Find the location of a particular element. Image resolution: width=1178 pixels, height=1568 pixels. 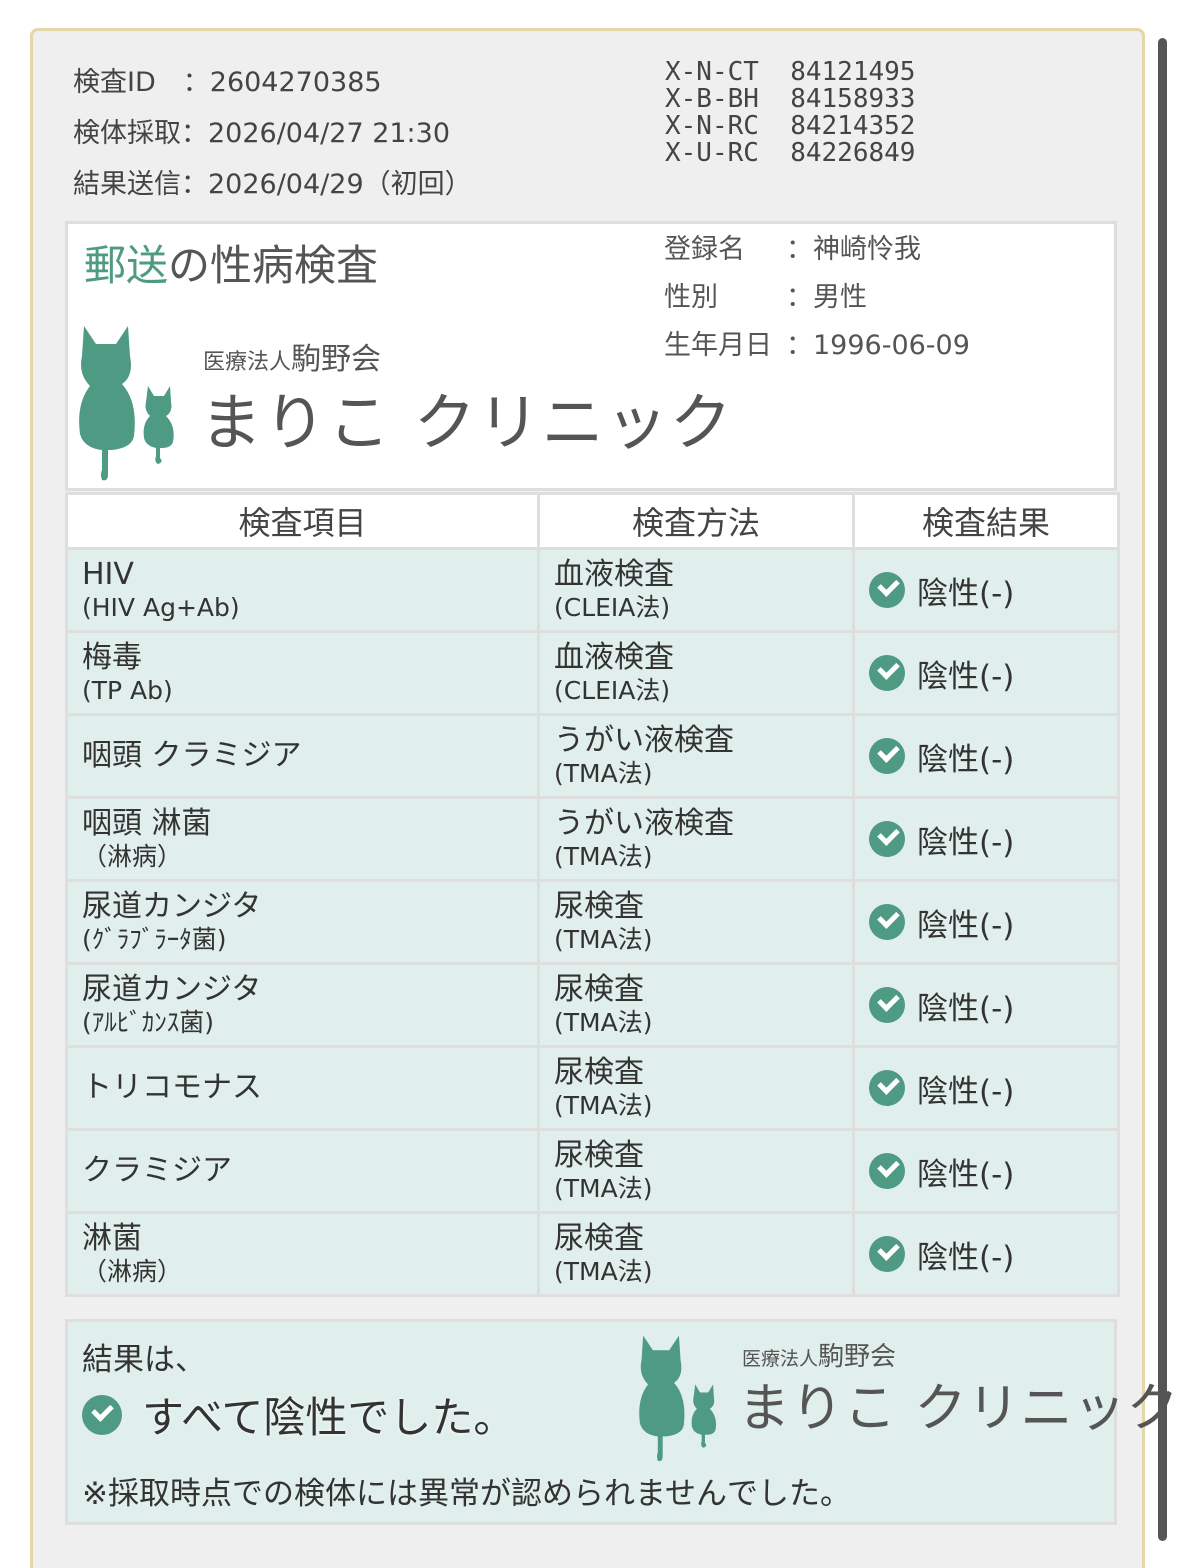

specimen-code: X-N-CT 84121495 is located at coordinates (790, 72).